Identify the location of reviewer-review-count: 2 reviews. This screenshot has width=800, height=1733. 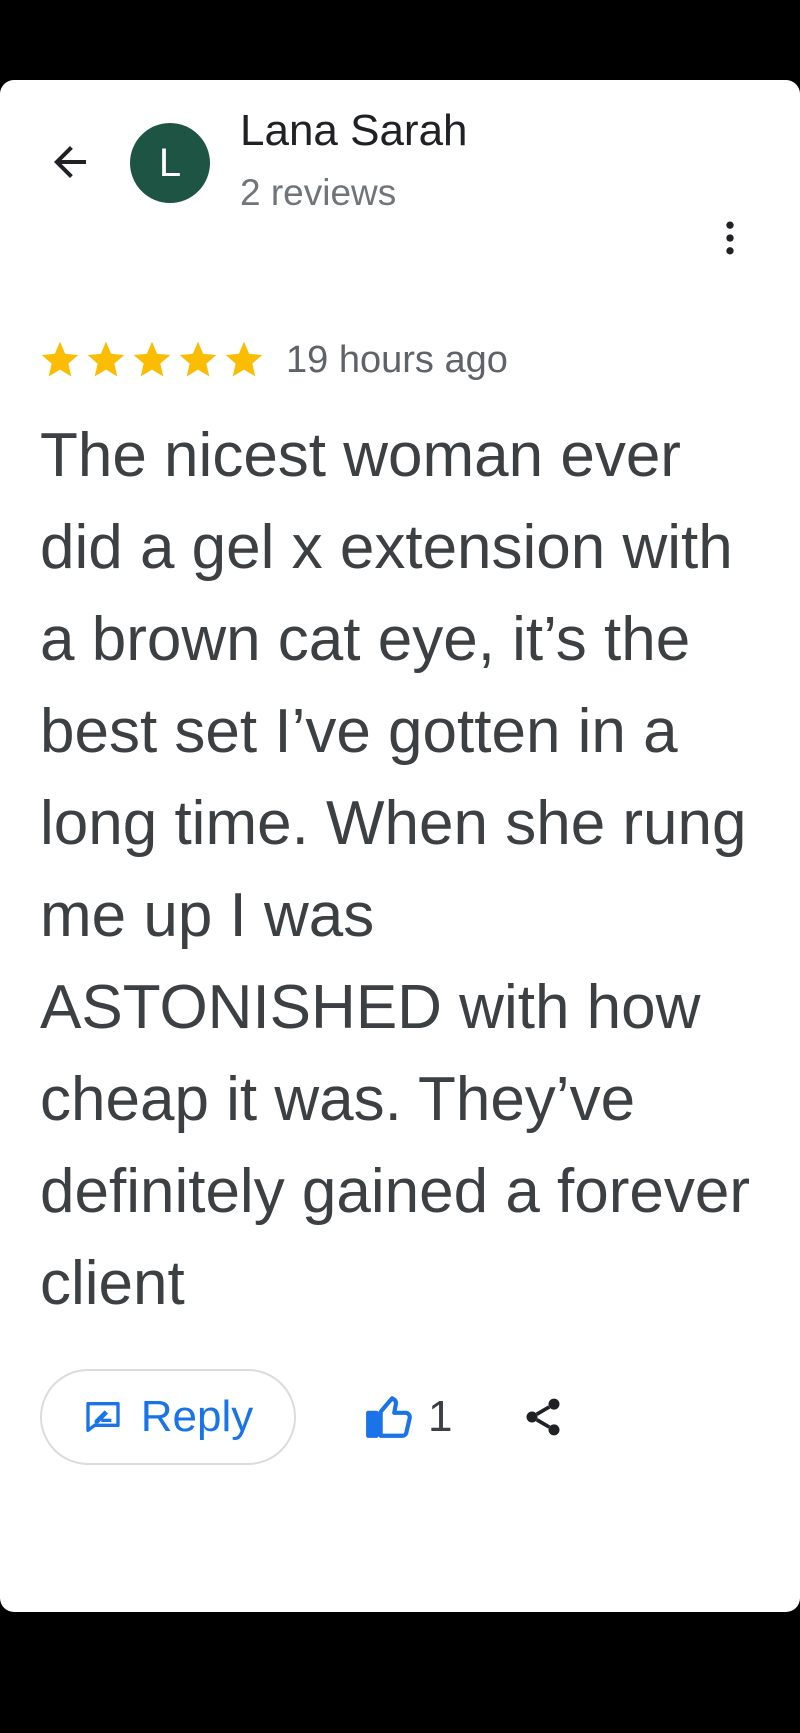
(318, 192).